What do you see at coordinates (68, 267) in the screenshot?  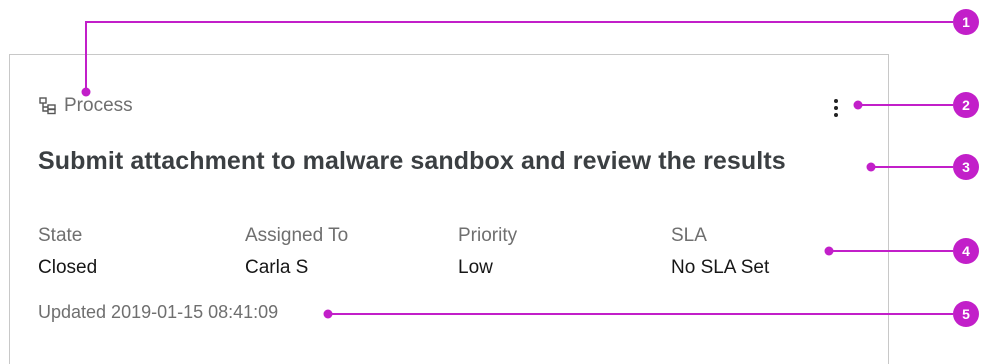 I see `field-value: Closed` at bounding box center [68, 267].